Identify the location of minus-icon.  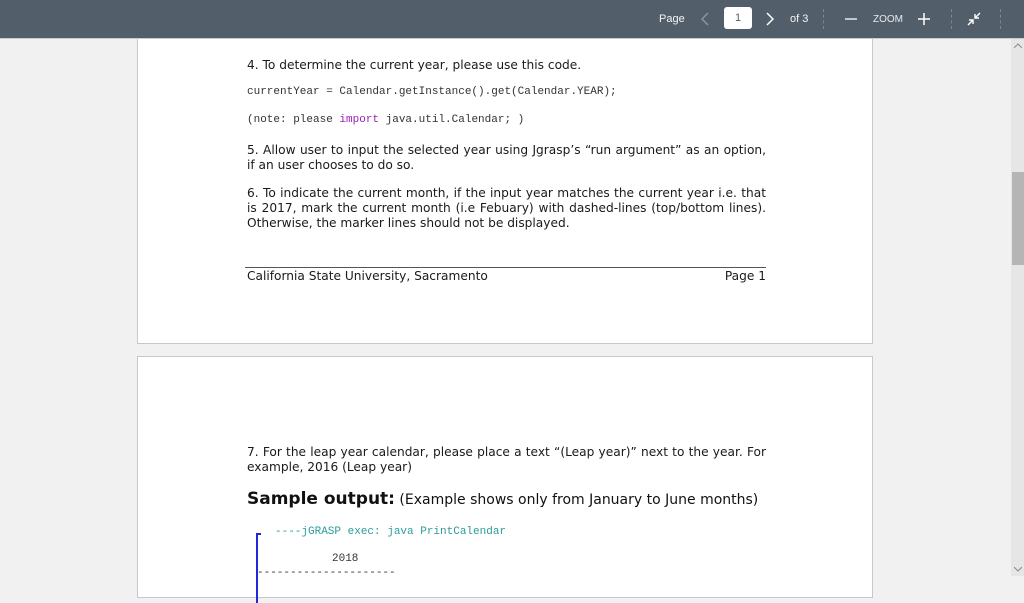
(851, 19).